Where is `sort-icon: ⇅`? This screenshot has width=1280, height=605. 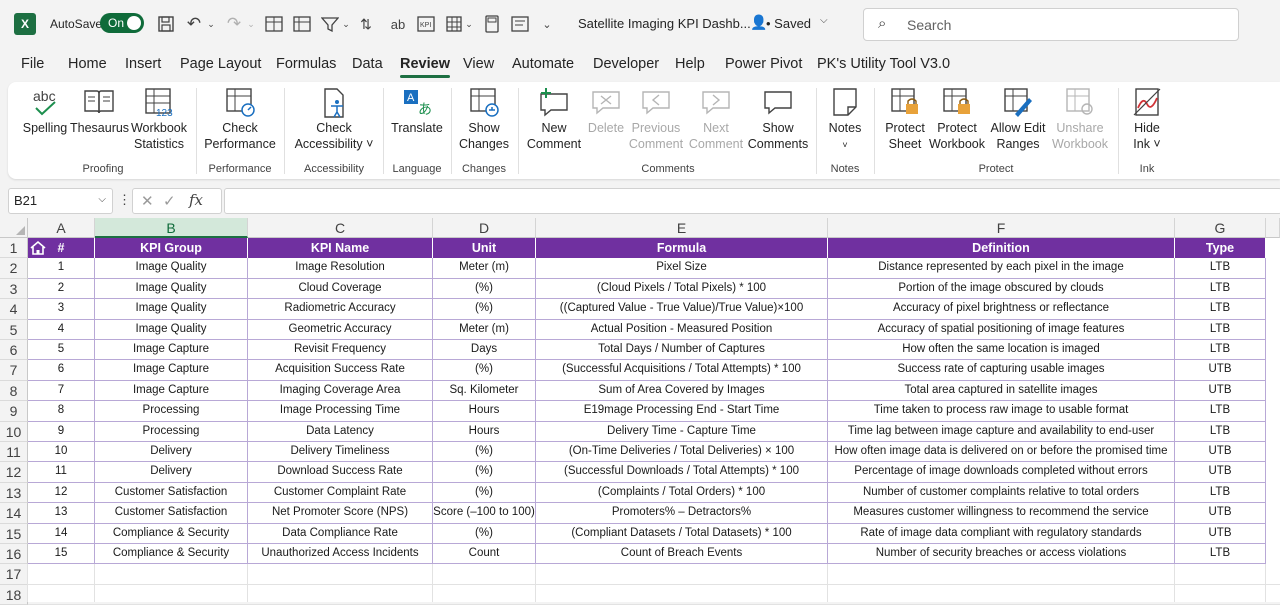
sort-icon: ⇅ is located at coordinates (366, 24).